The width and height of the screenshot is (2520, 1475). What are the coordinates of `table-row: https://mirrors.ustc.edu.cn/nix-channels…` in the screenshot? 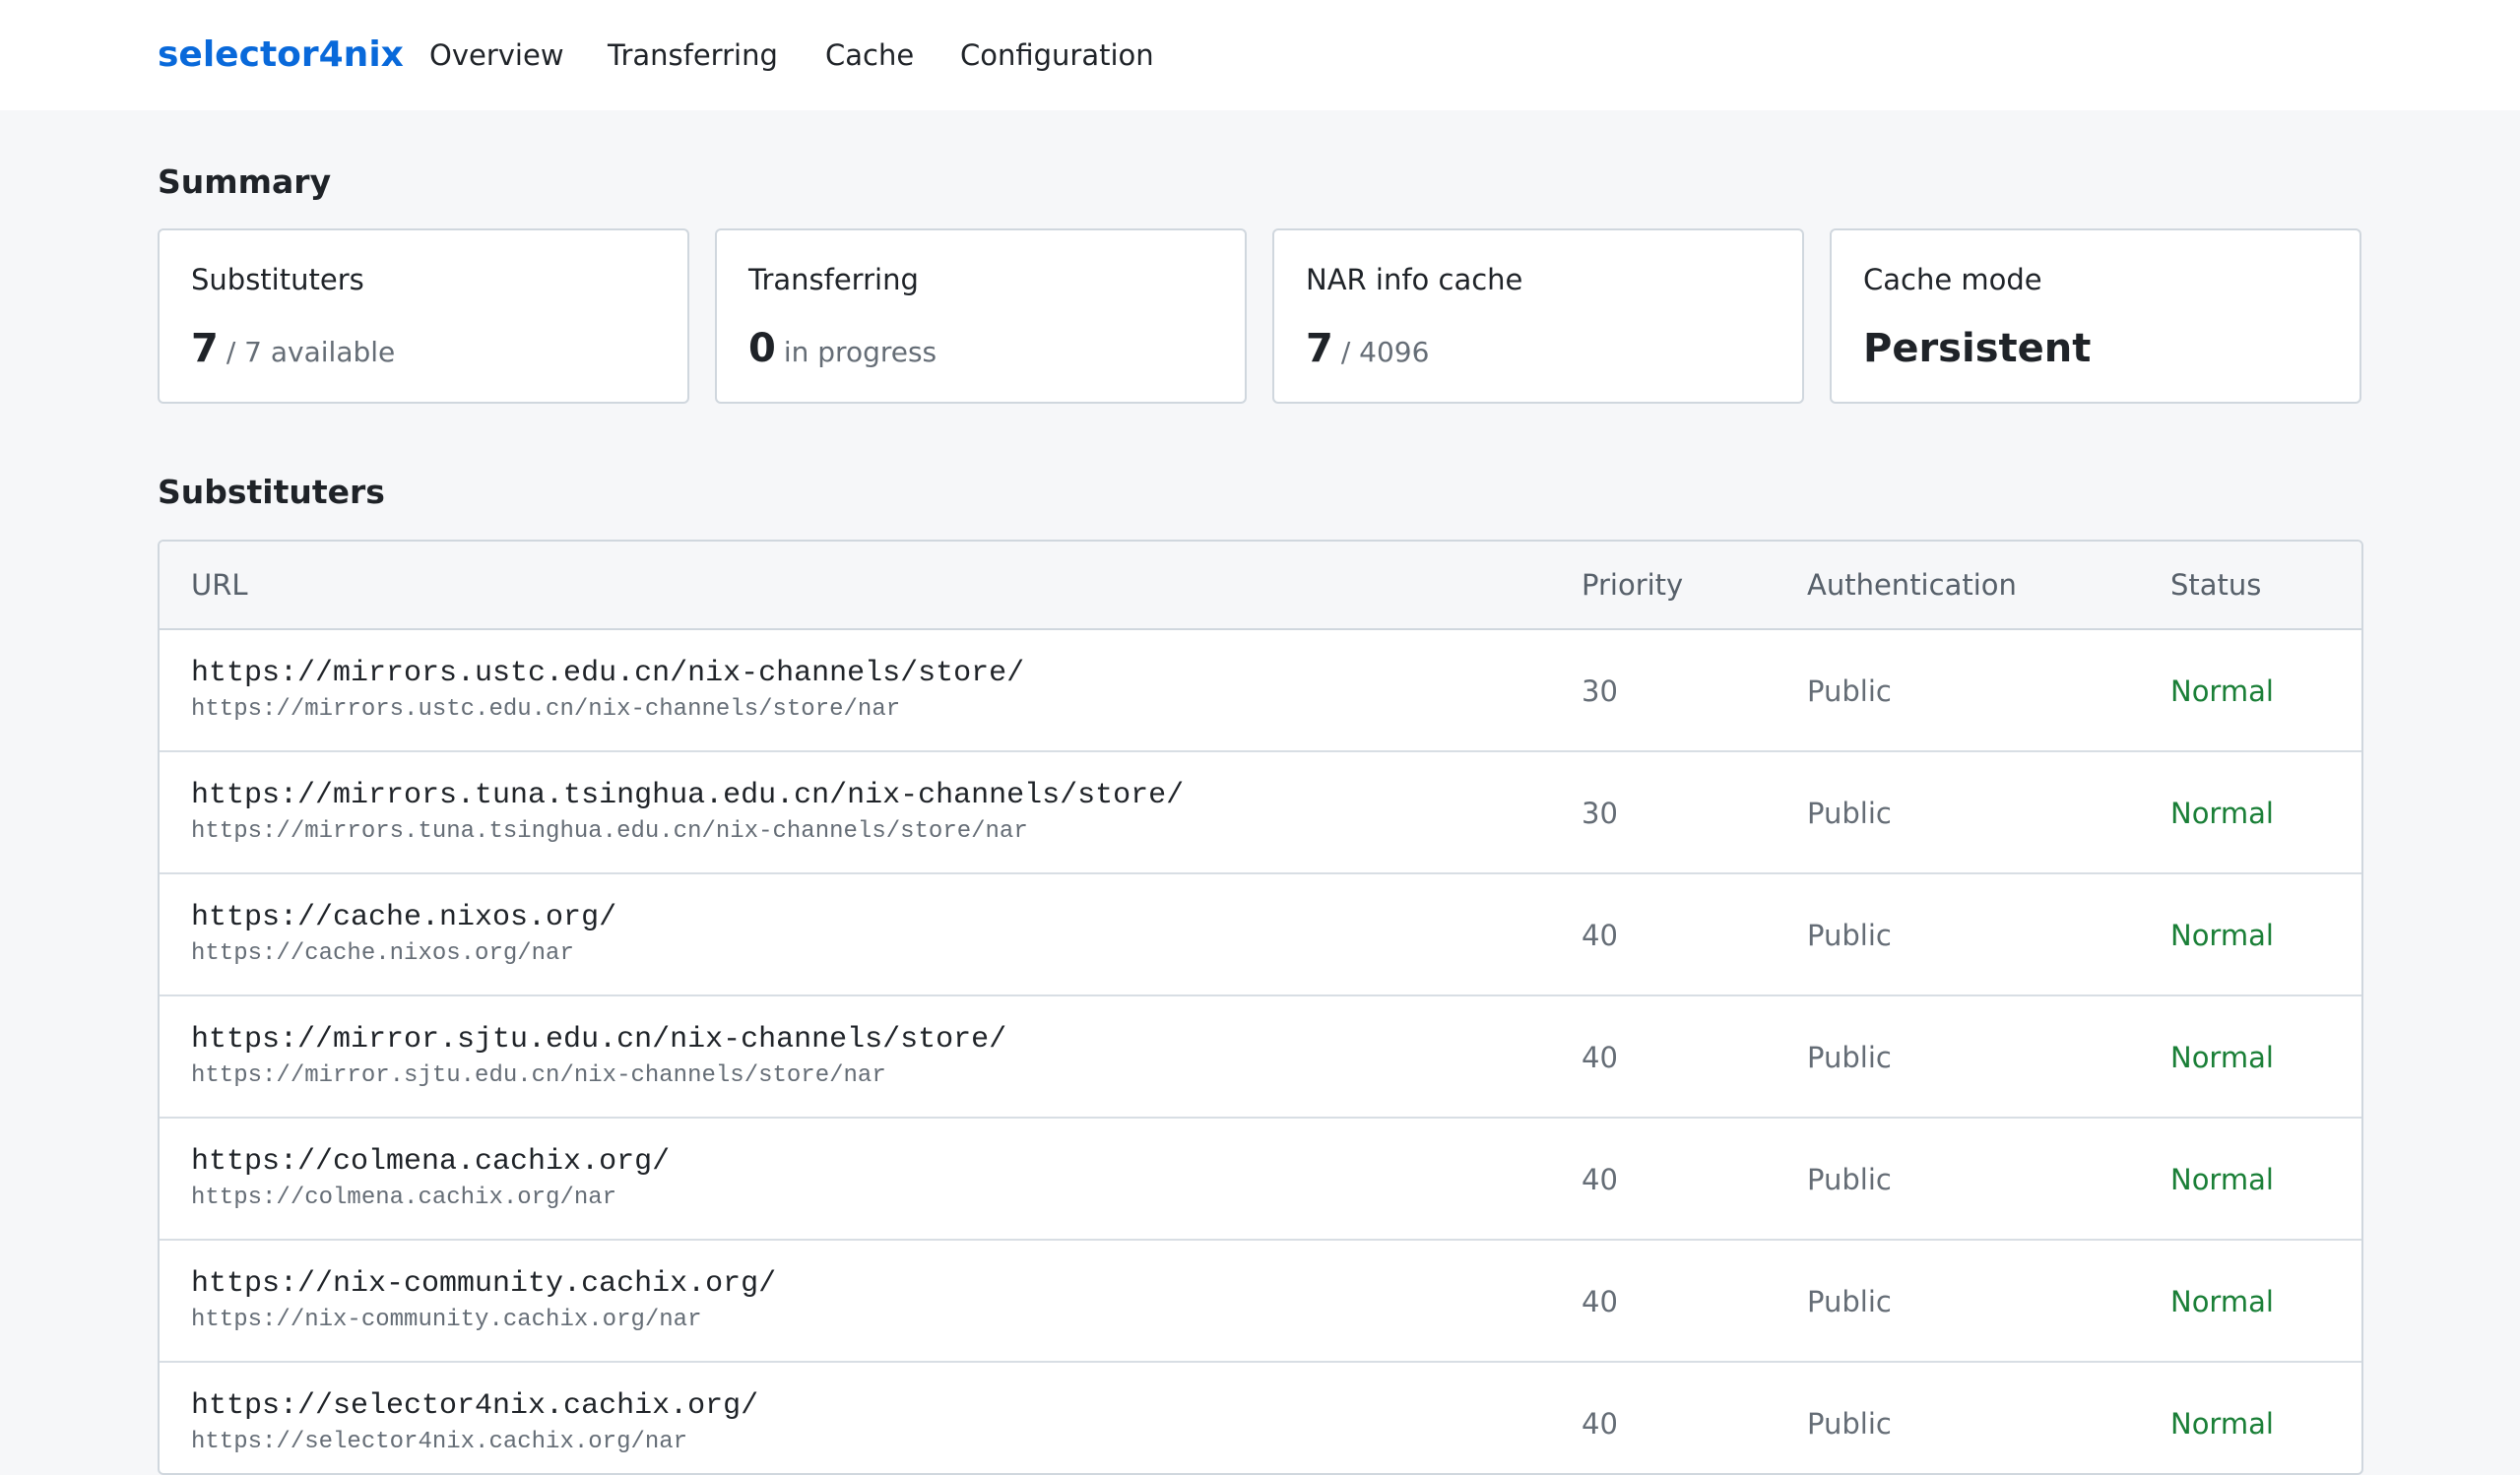 It's located at (1260, 691).